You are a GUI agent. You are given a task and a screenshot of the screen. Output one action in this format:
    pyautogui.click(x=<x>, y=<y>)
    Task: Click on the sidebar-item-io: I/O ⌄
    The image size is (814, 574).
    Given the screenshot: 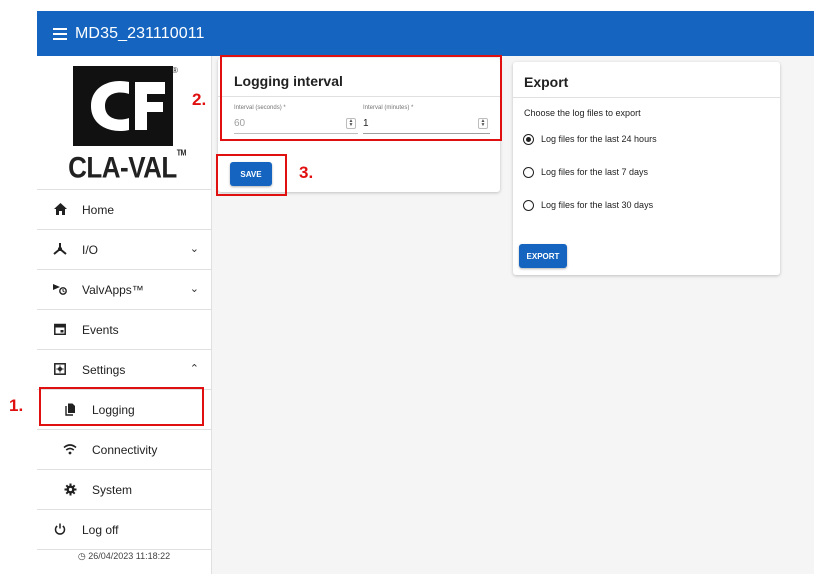 What is the action you would take?
    pyautogui.click(x=124, y=250)
    